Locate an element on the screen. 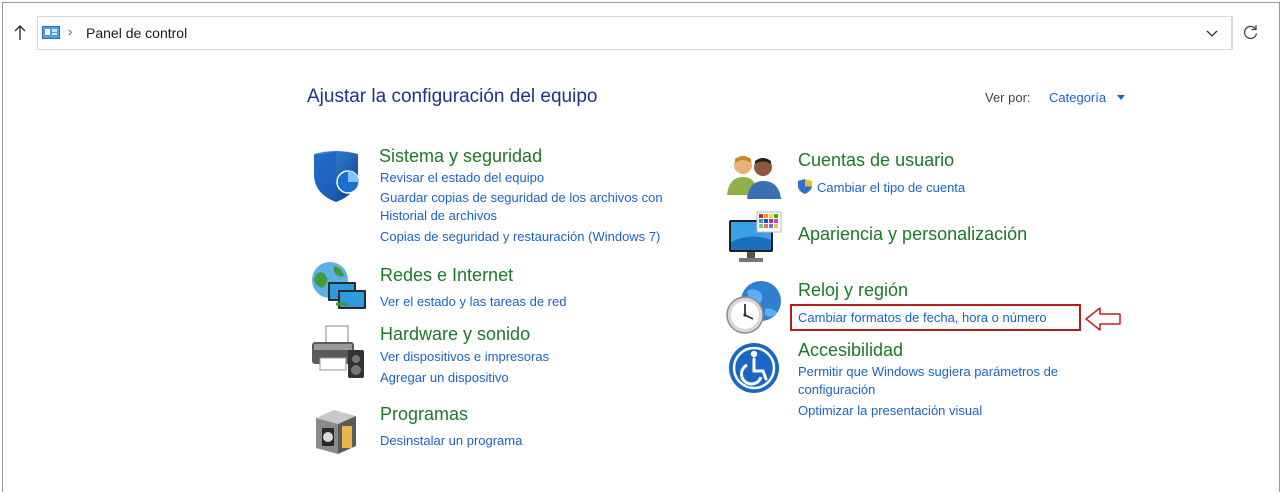  view-by-dropdown: Categoría is located at coordinates (1077, 97).